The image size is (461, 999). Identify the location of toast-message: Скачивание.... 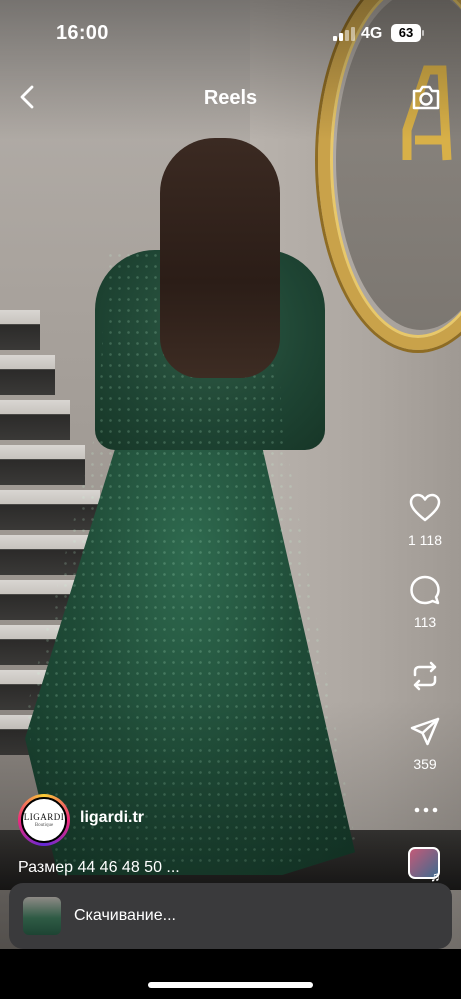
(125, 915).